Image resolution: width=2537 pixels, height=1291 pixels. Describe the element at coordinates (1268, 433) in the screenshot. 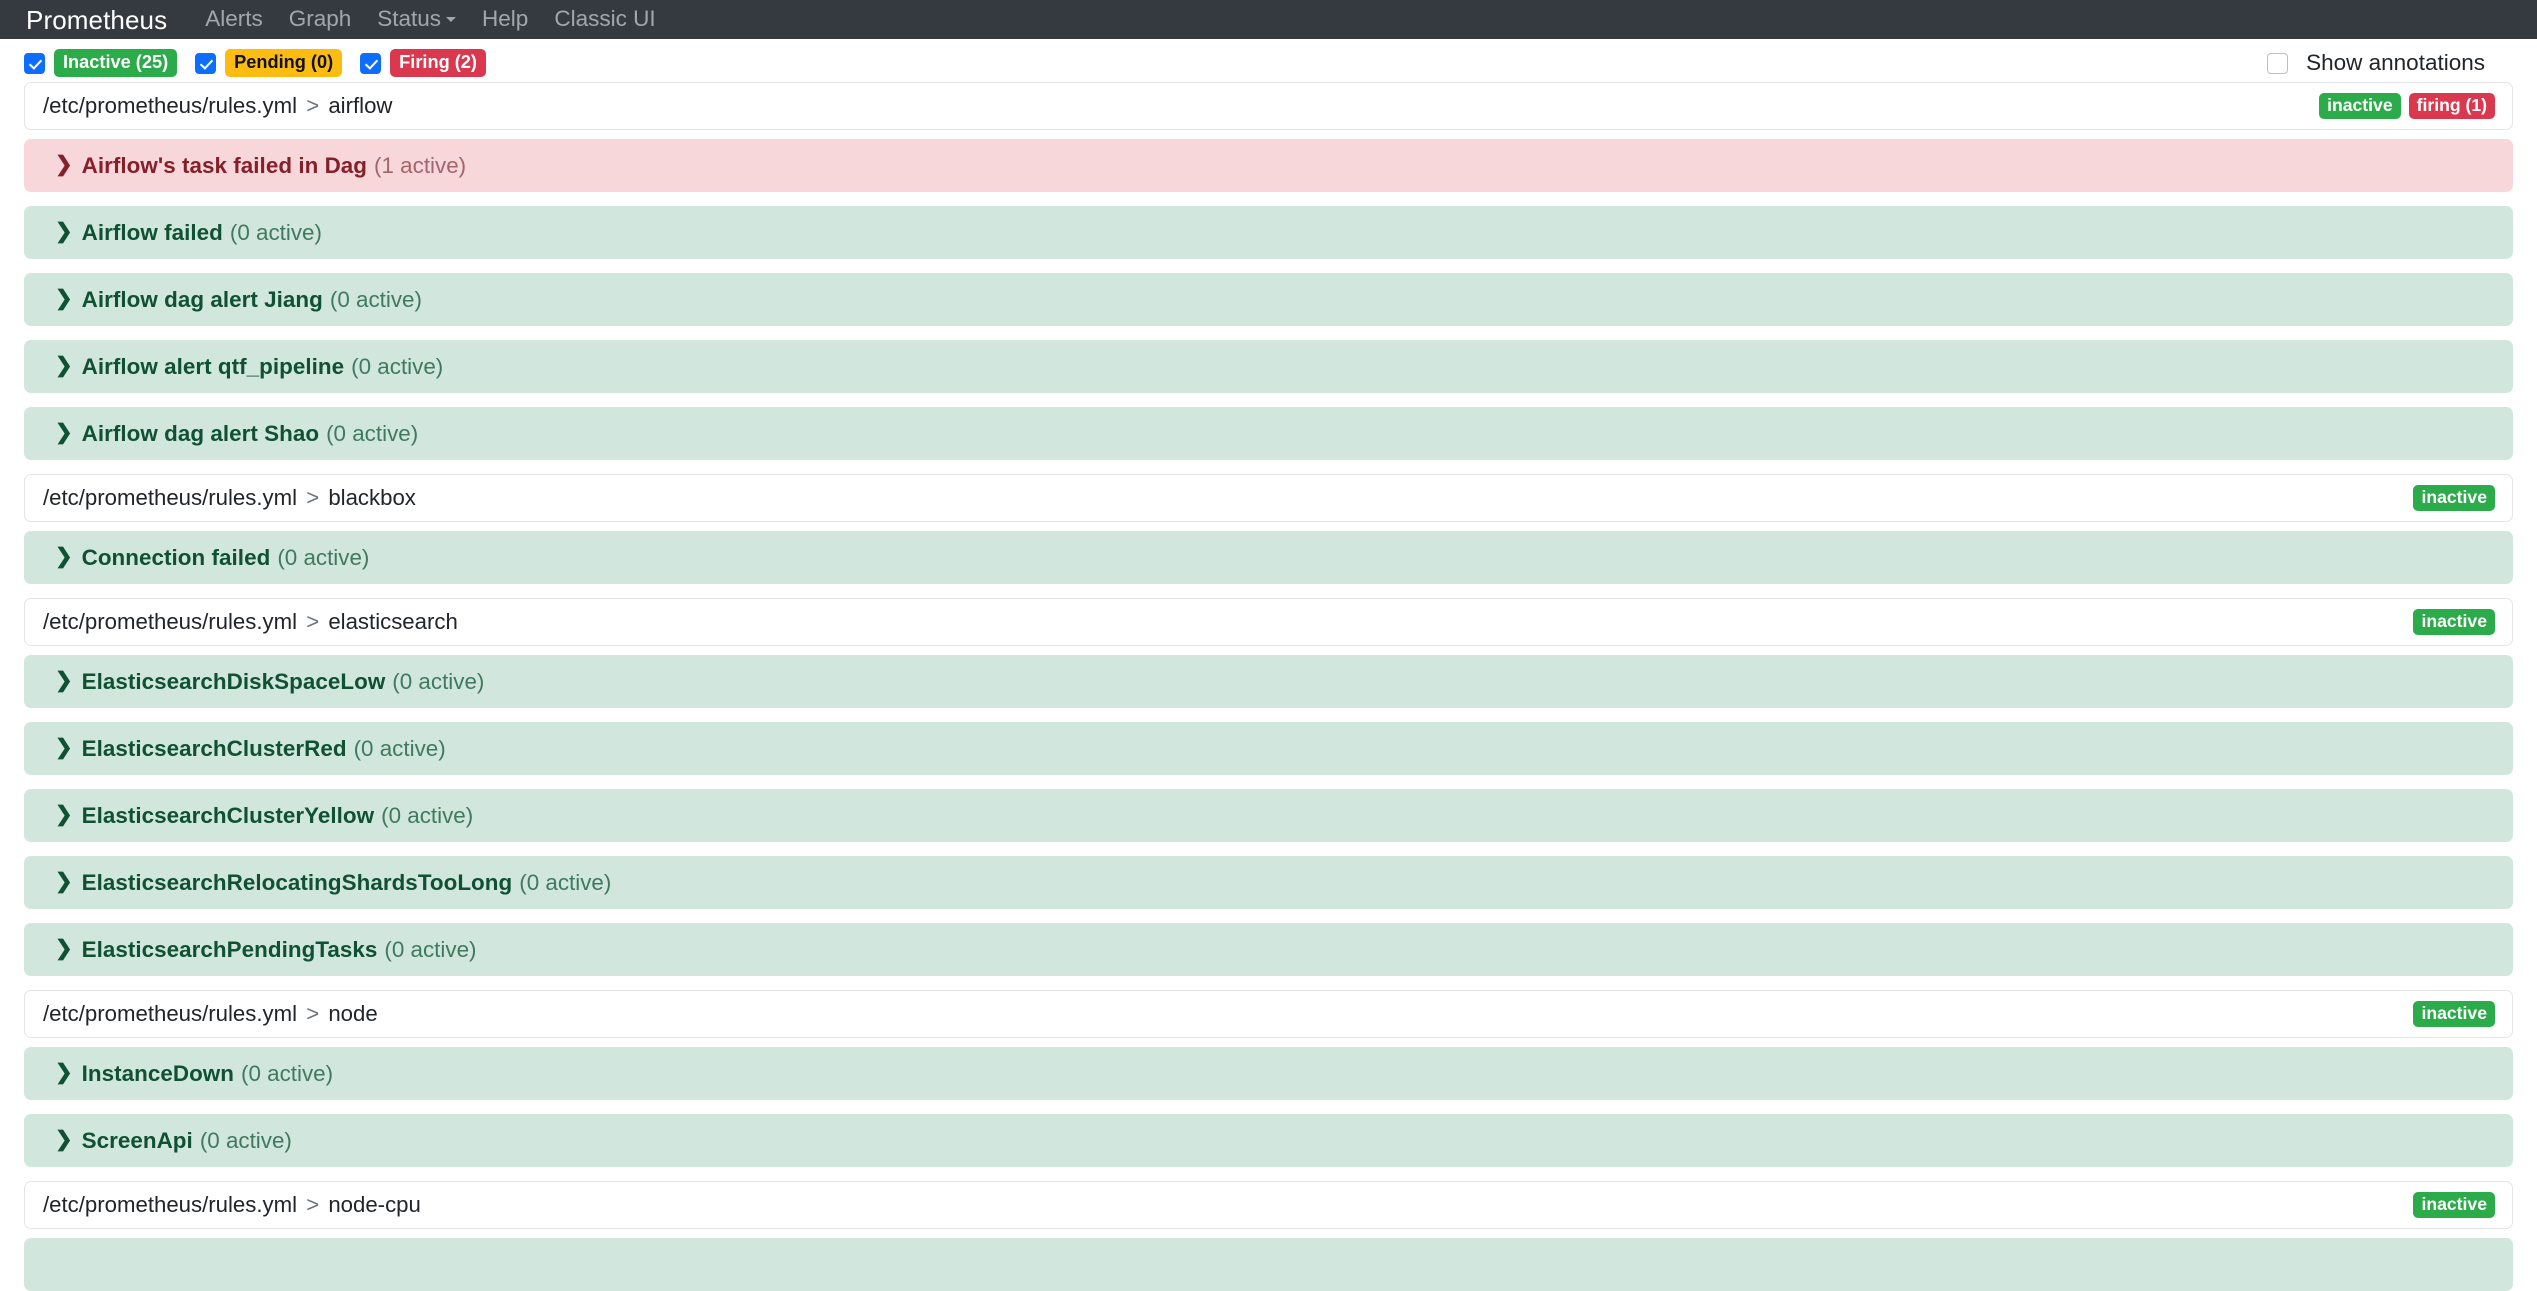

I see `alert-rule-row: ❯ Airflow dag alert Shao (0 active)` at that location.